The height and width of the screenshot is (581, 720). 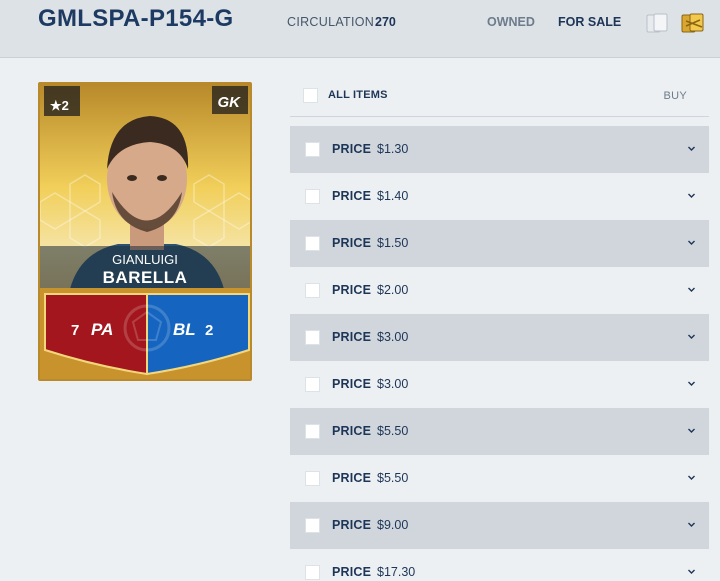 I want to click on card-position: GK, so click(x=229, y=102).